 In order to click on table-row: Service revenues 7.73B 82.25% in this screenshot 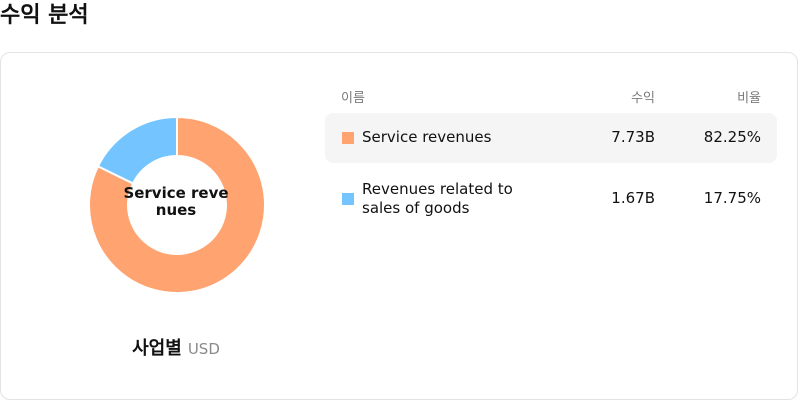, I will do `click(551, 138)`.